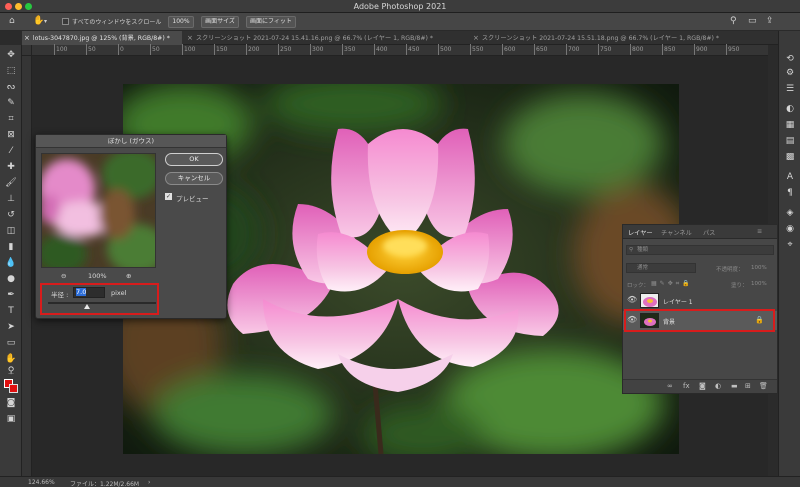  I want to click on blur-tool-icon: 💧, so click(11, 263).